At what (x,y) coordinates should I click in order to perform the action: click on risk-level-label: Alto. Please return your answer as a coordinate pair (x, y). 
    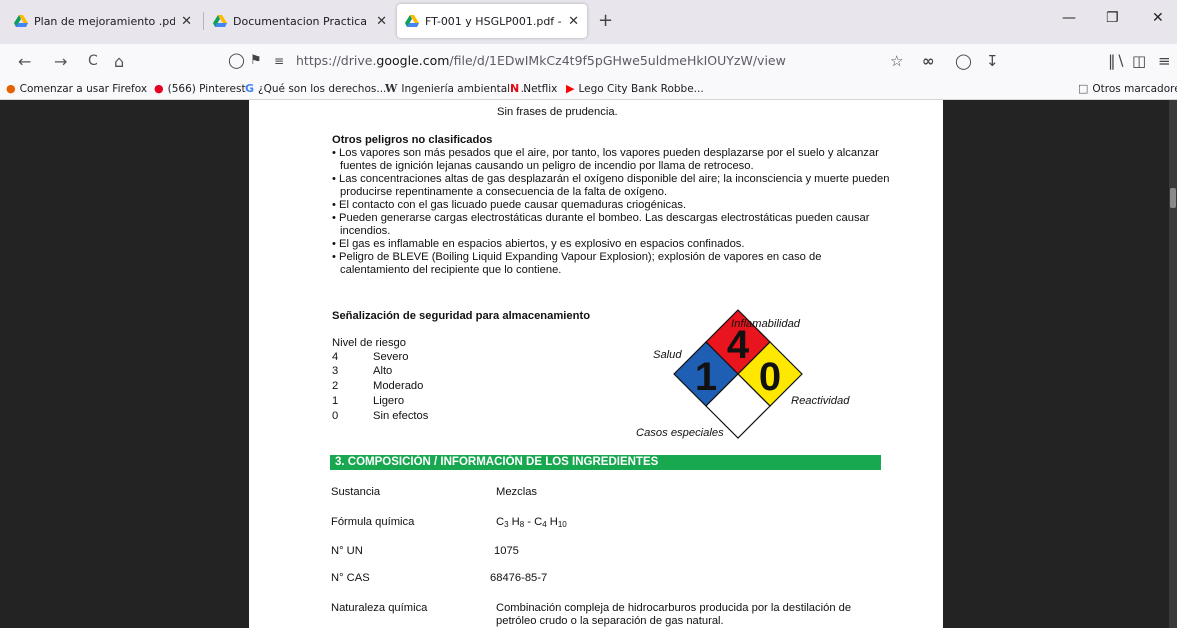
    Looking at the image, I should click on (383, 371).